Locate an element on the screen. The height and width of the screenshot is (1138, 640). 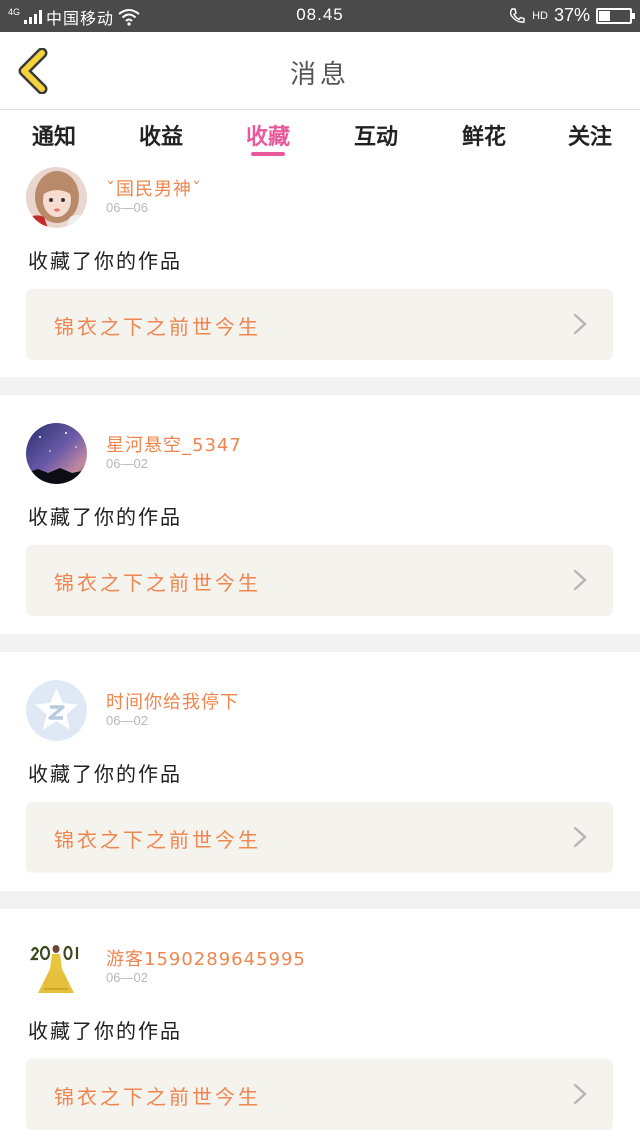
tab-label: 收益 is located at coordinates (160, 137).